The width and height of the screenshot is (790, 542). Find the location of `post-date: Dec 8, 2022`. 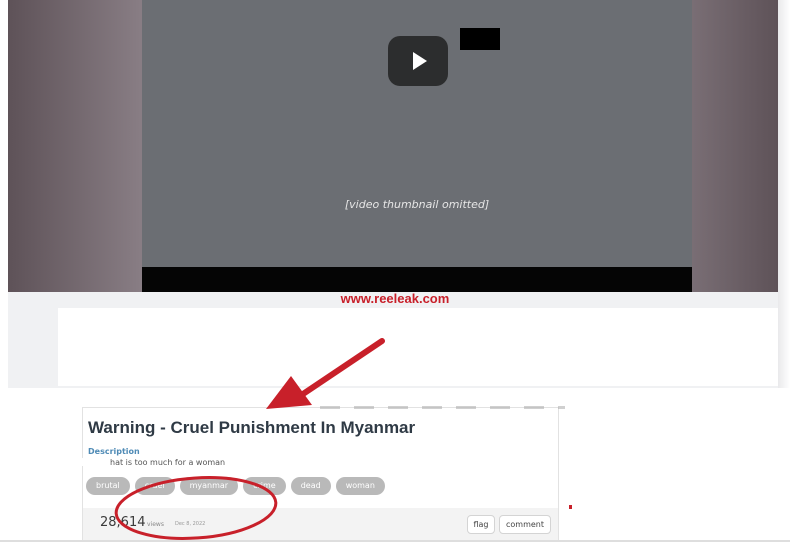

post-date: Dec 8, 2022 is located at coordinates (190, 524).